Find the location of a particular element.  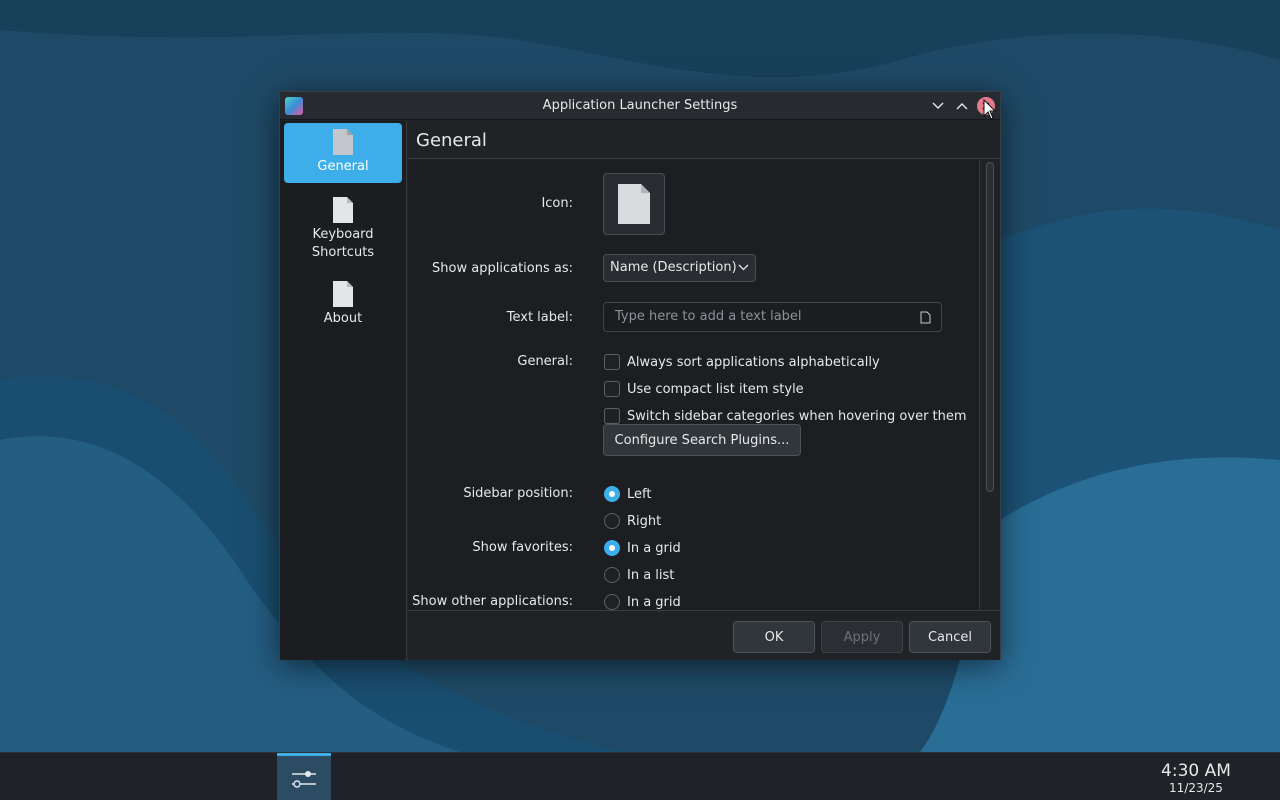

minimize-button is located at coordinates (938, 106).